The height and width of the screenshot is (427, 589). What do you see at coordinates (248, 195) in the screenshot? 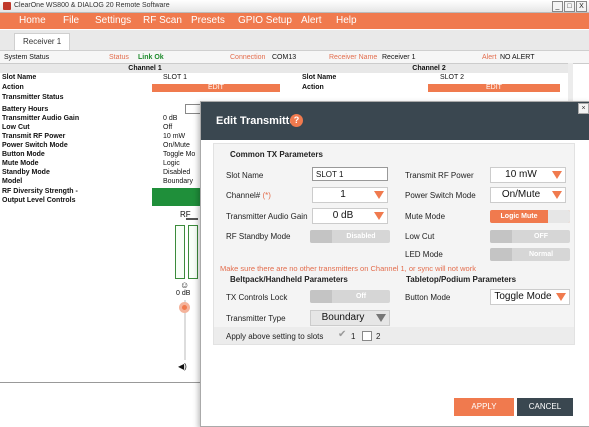
I see `channel-label: Channel# (*)` at bounding box center [248, 195].